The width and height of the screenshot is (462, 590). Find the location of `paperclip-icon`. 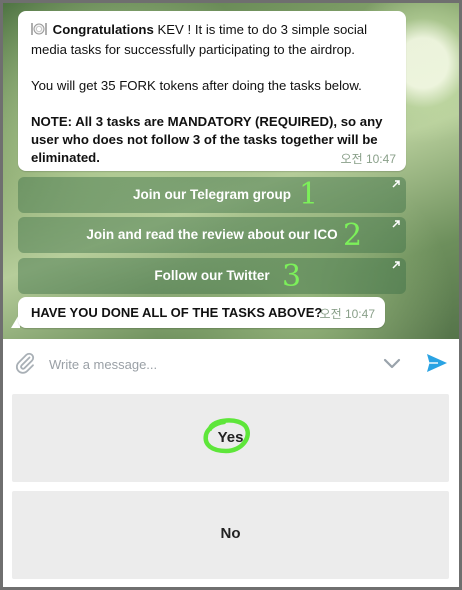

paperclip-icon is located at coordinates (25, 363).